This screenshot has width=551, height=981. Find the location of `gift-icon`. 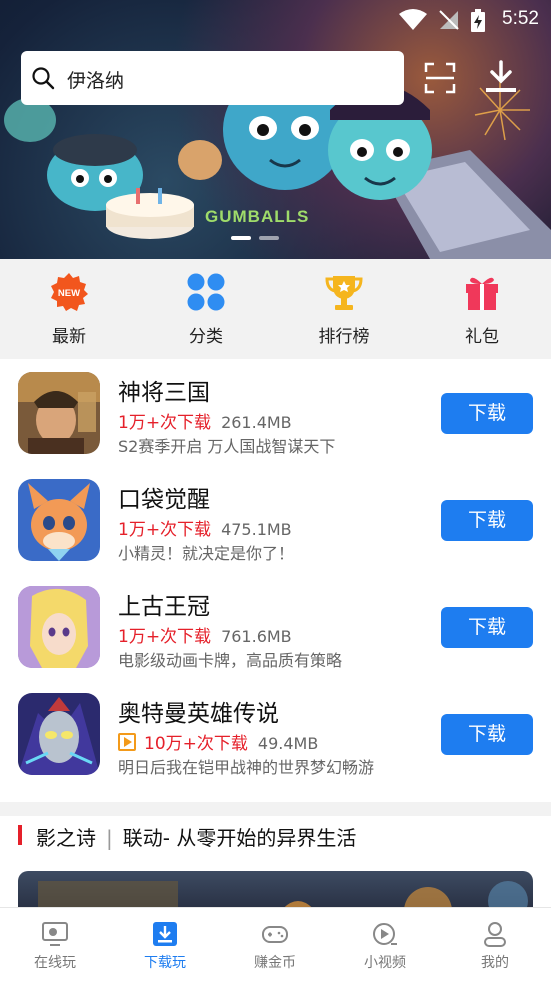

gift-icon is located at coordinates (482, 293).